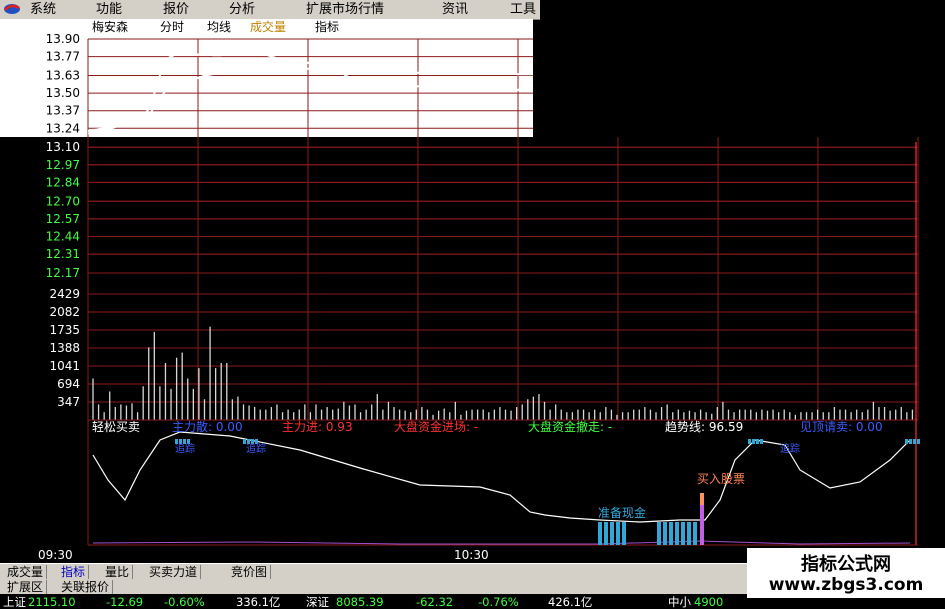 The width and height of the screenshot is (945, 609). What do you see at coordinates (704, 427) in the screenshot?
I see `indicator-legend-item: 趋势线: 96.59` at bounding box center [704, 427].